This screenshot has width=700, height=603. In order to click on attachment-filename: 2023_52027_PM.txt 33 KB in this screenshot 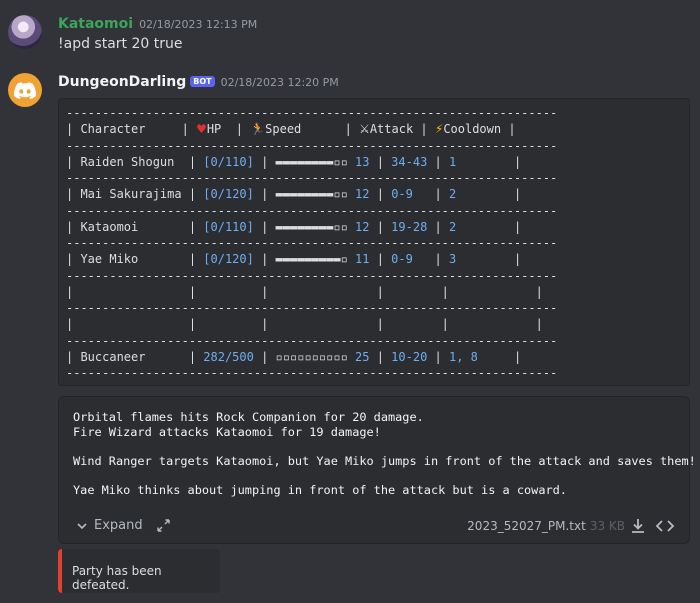, I will do `click(546, 526)`.